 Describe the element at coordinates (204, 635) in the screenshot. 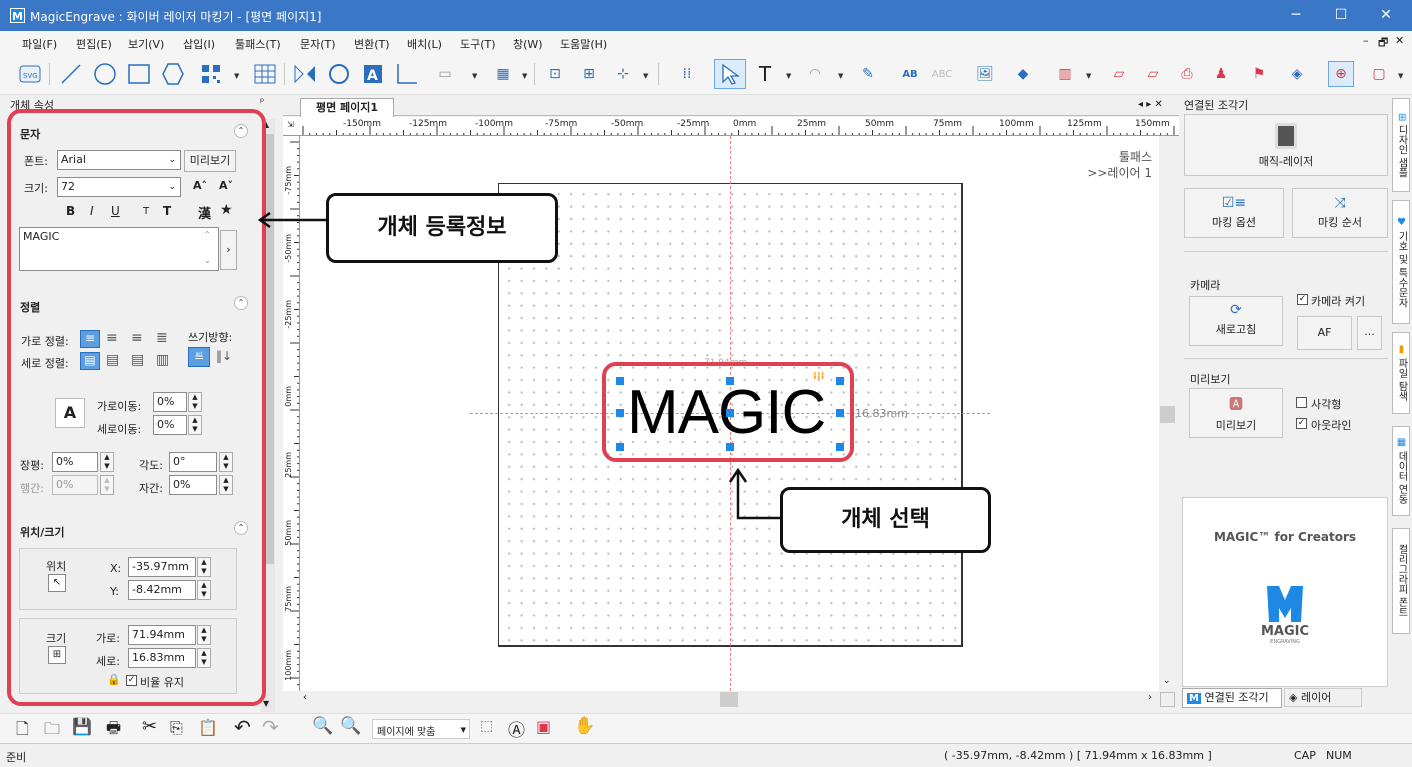

I see `width-spinner: ▲ ▼` at that location.